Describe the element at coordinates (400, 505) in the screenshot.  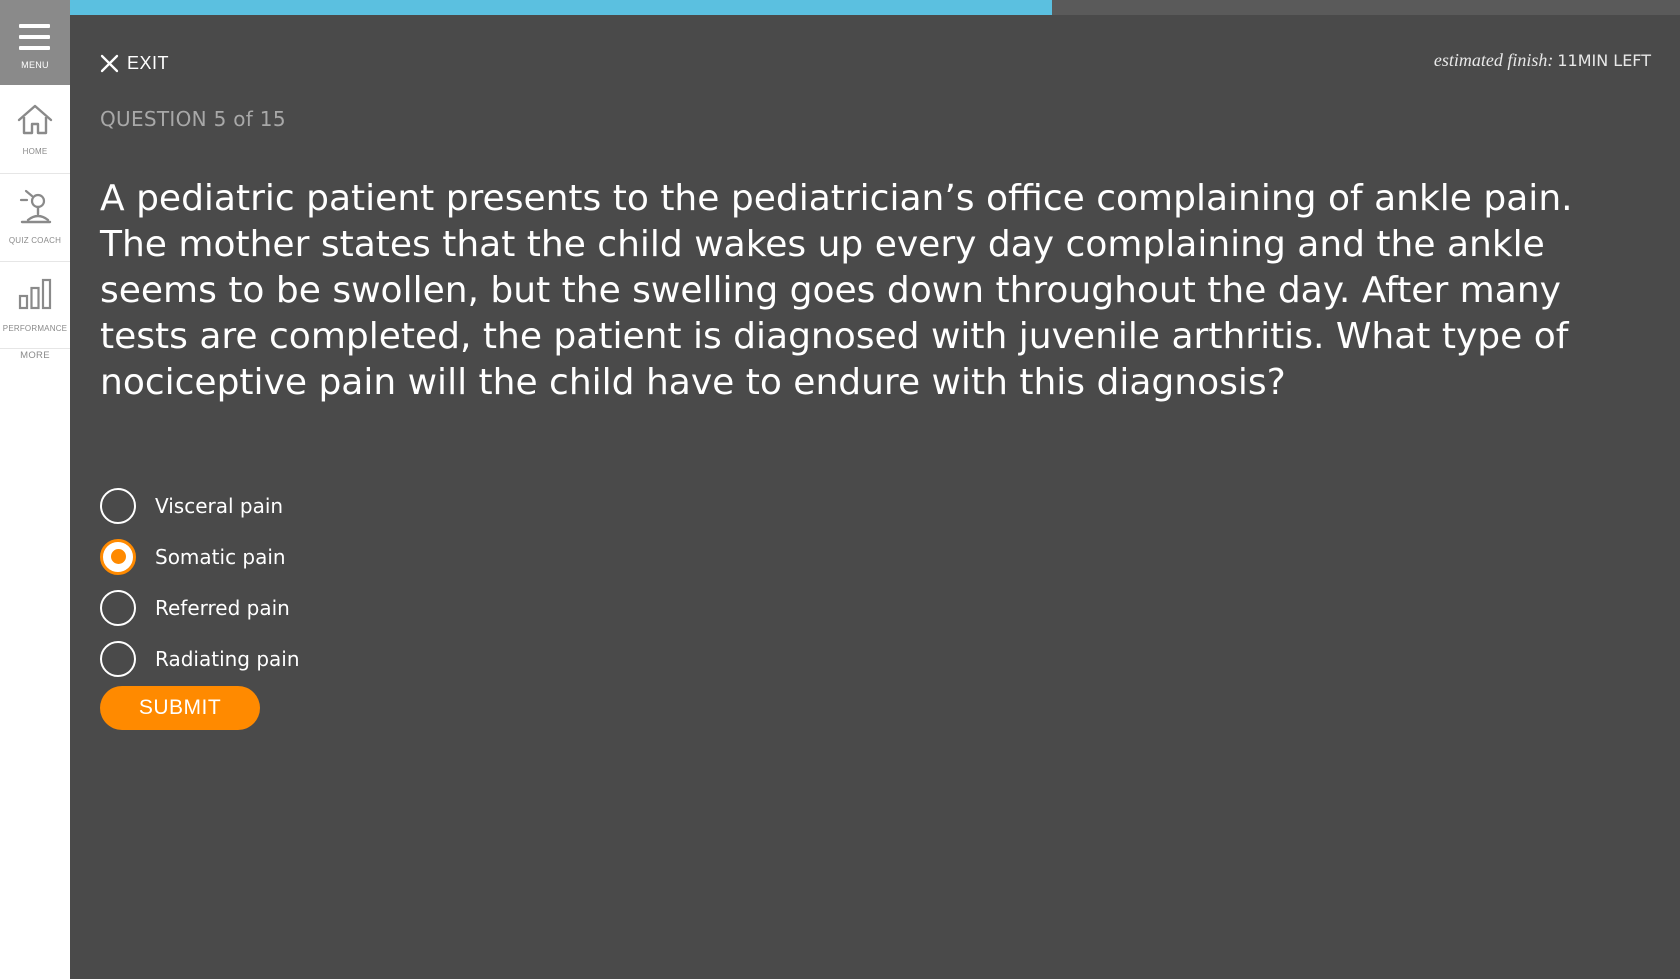
I see `answer-option-visceral: Visceral pain` at that location.